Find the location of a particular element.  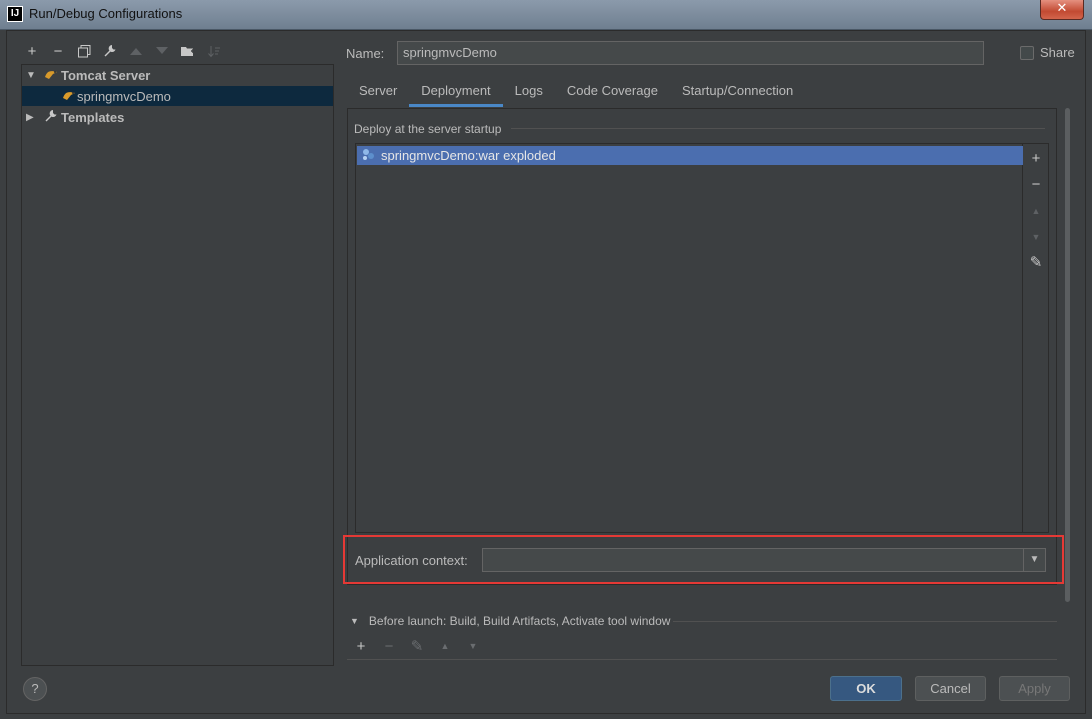

tab-logs: Logs is located at coordinates (529, 92).